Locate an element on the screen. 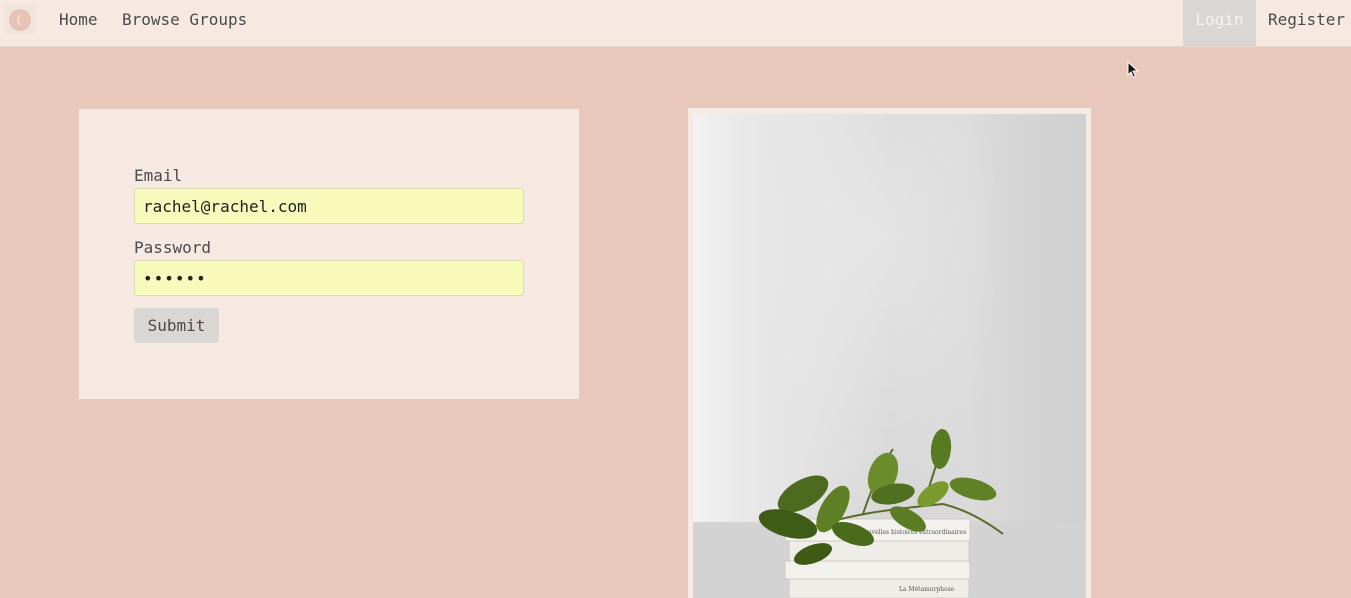  logo-icon is located at coordinates (20, 19).